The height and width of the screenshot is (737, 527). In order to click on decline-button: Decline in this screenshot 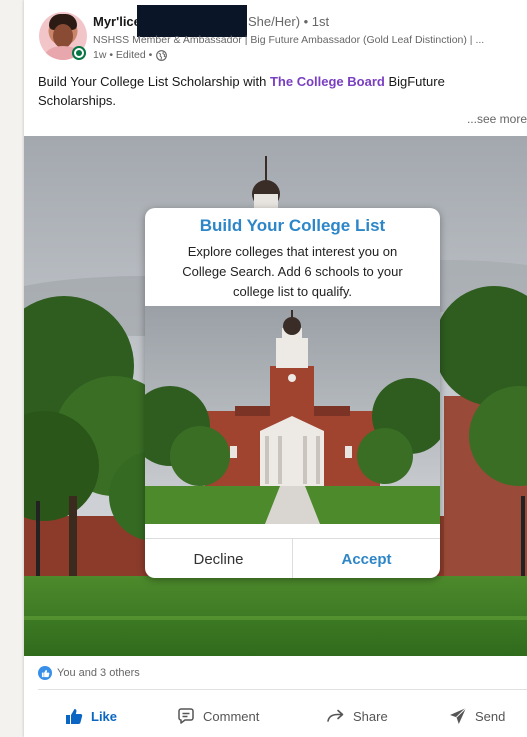, I will do `click(219, 558)`.